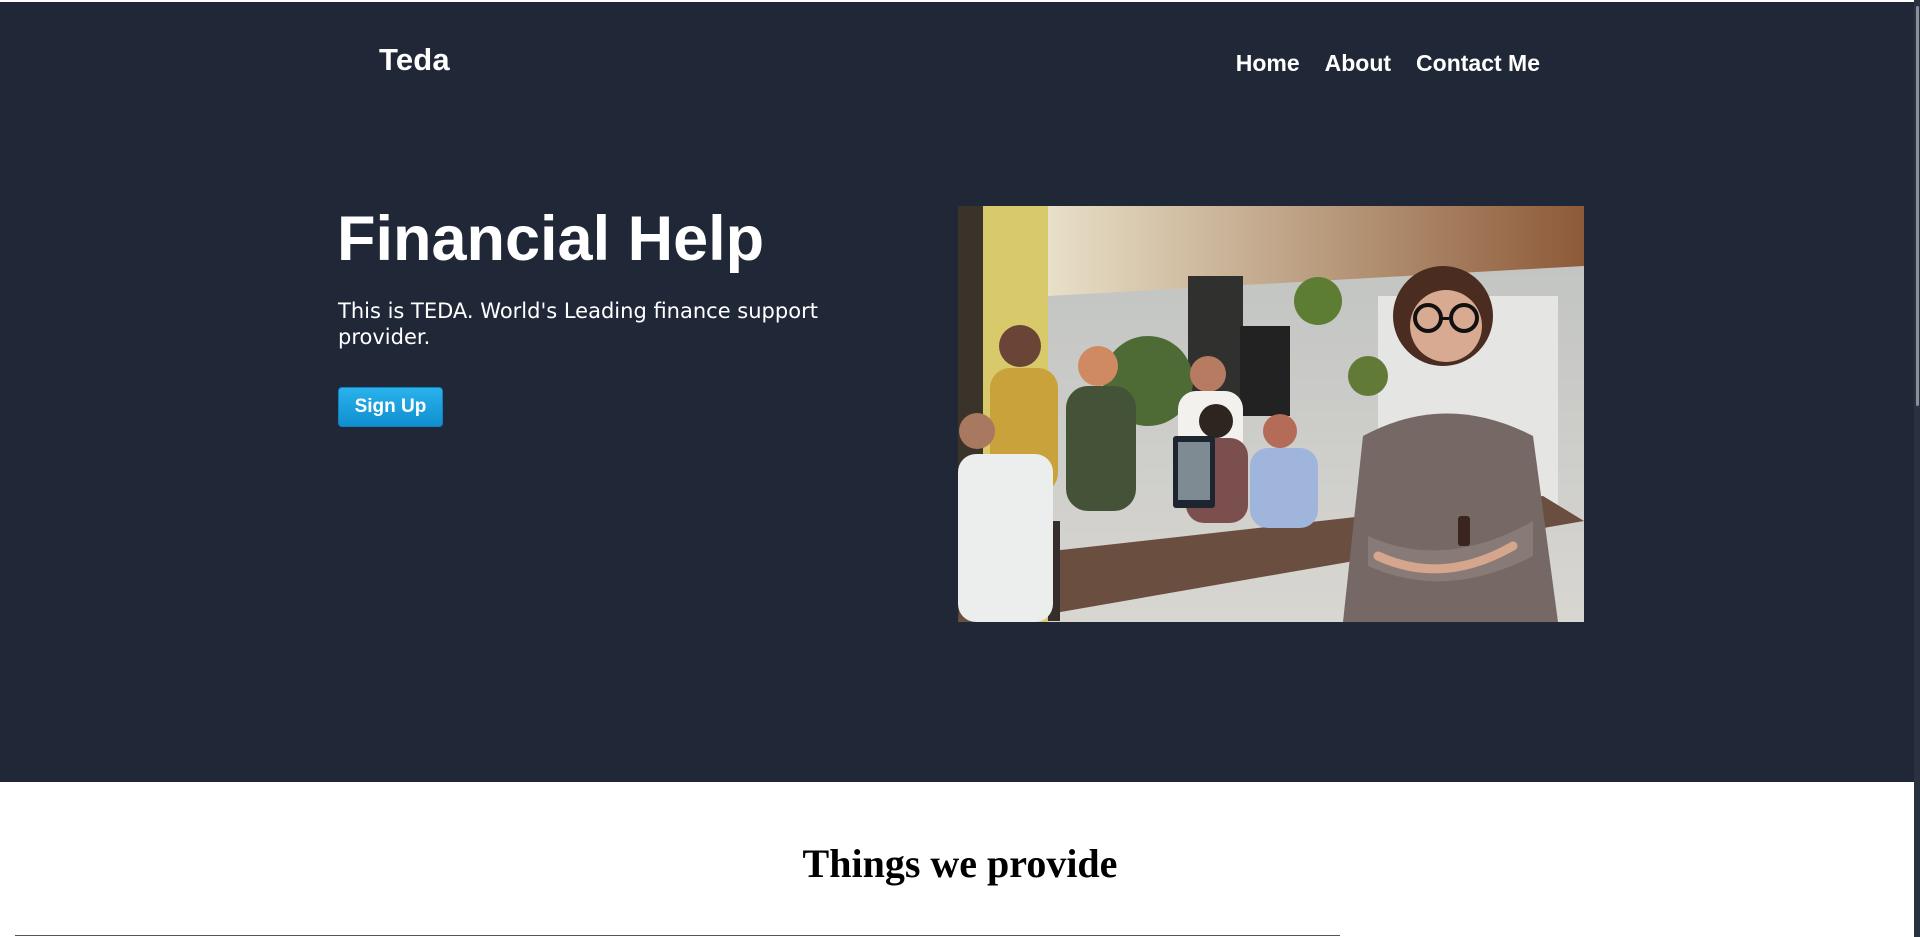 This screenshot has height=937, width=1920. Describe the element at coordinates (1917, 206) in the screenshot. I see `scrollbar-thumb` at that location.